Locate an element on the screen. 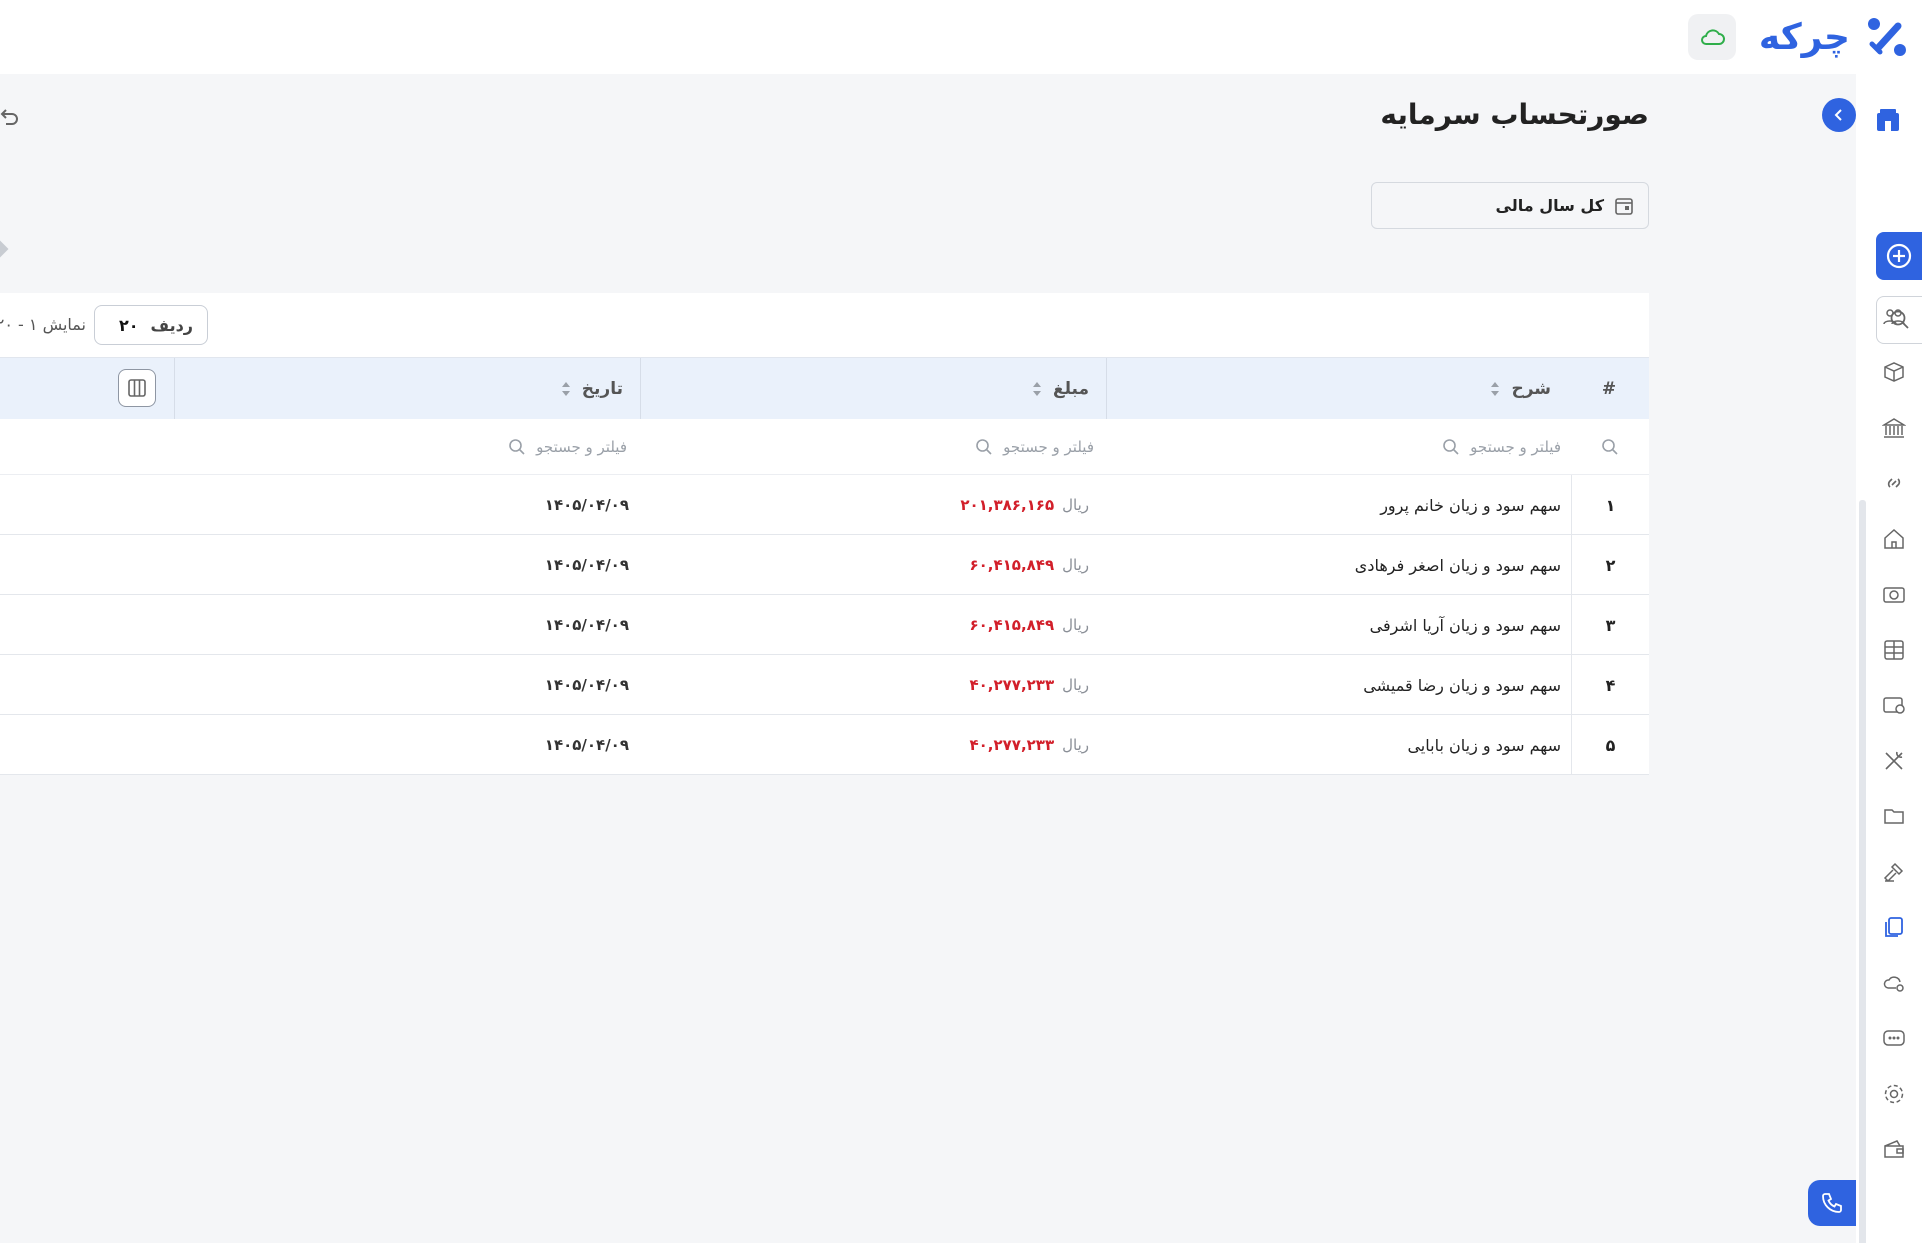 The width and height of the screenshot is (1922, 1243). back-arrow-icon is located at coordinates (9, 118).